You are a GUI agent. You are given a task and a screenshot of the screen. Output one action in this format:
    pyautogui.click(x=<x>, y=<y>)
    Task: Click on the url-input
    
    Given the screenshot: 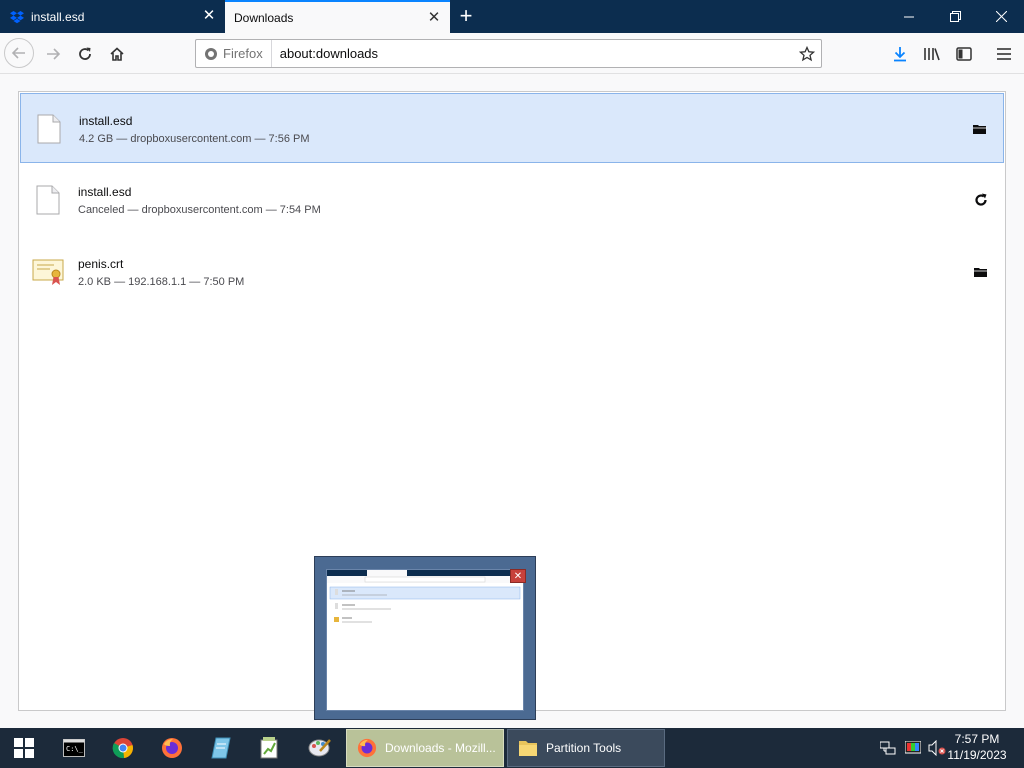 What is the action you would take?
    pyautogui.click(x=529, y=53)
    